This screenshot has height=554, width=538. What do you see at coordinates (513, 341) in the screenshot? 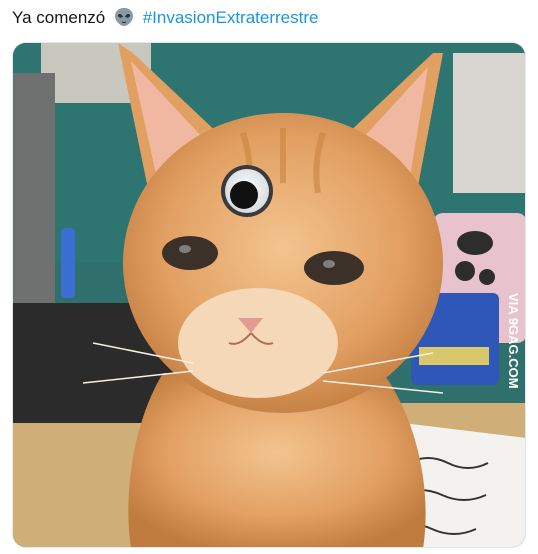
I see `watermark-text: VIA 9GAG.COM` at bounding box center [513, 341].